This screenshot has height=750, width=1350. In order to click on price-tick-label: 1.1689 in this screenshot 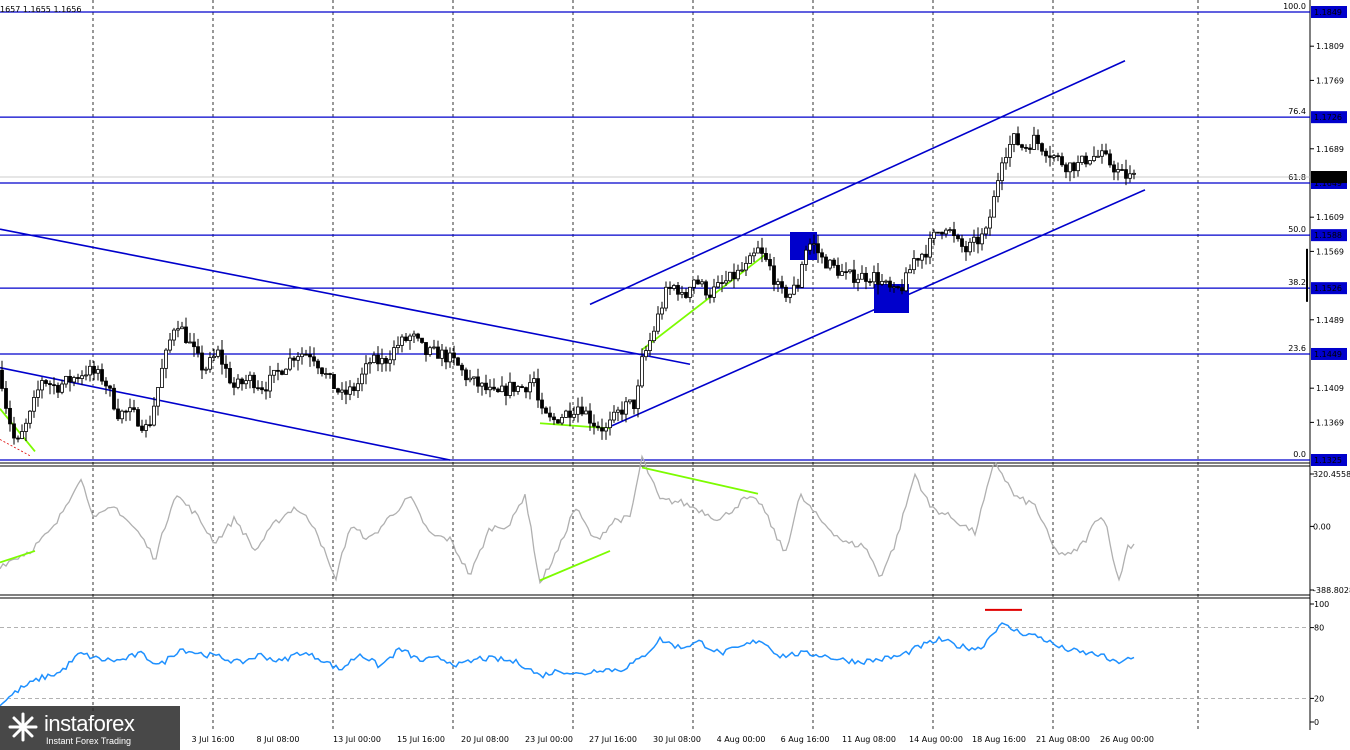, I will do `click(1330, 149)`.